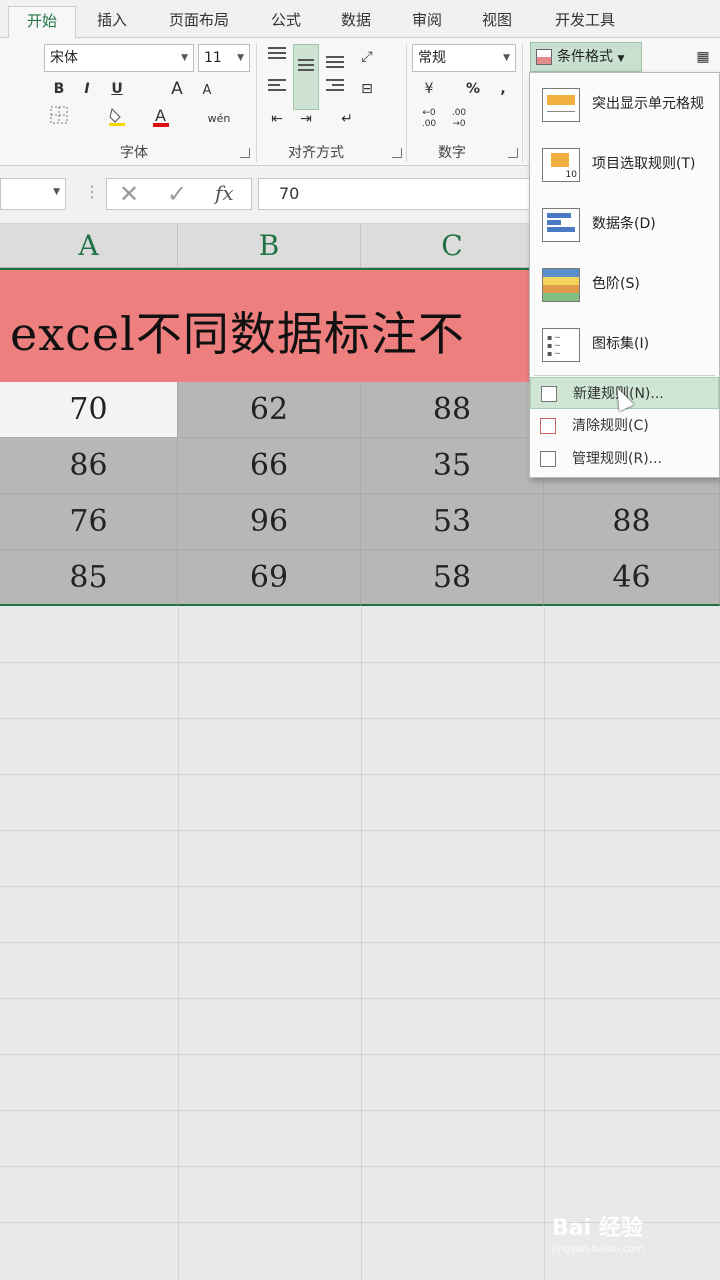  I want to click on color-scales-icon, so click(561, 285).